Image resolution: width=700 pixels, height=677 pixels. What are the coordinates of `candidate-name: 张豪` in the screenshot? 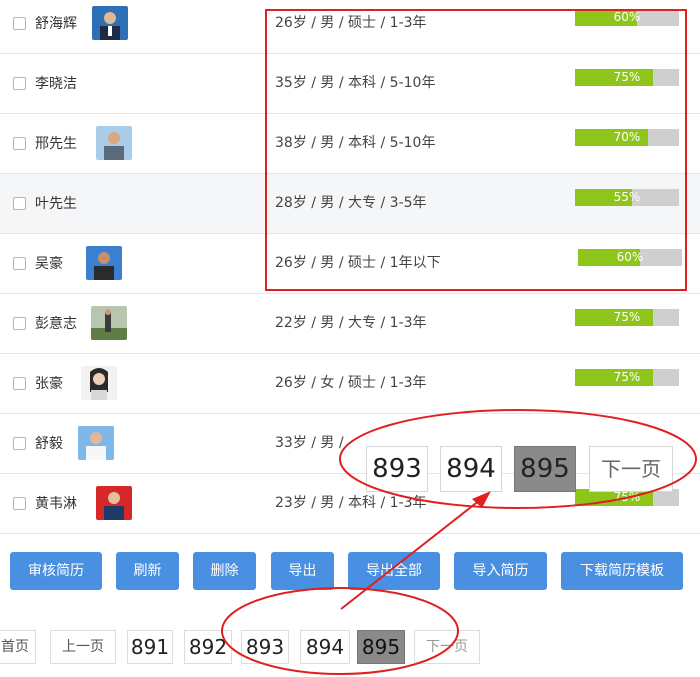 It's located at (49, 383).